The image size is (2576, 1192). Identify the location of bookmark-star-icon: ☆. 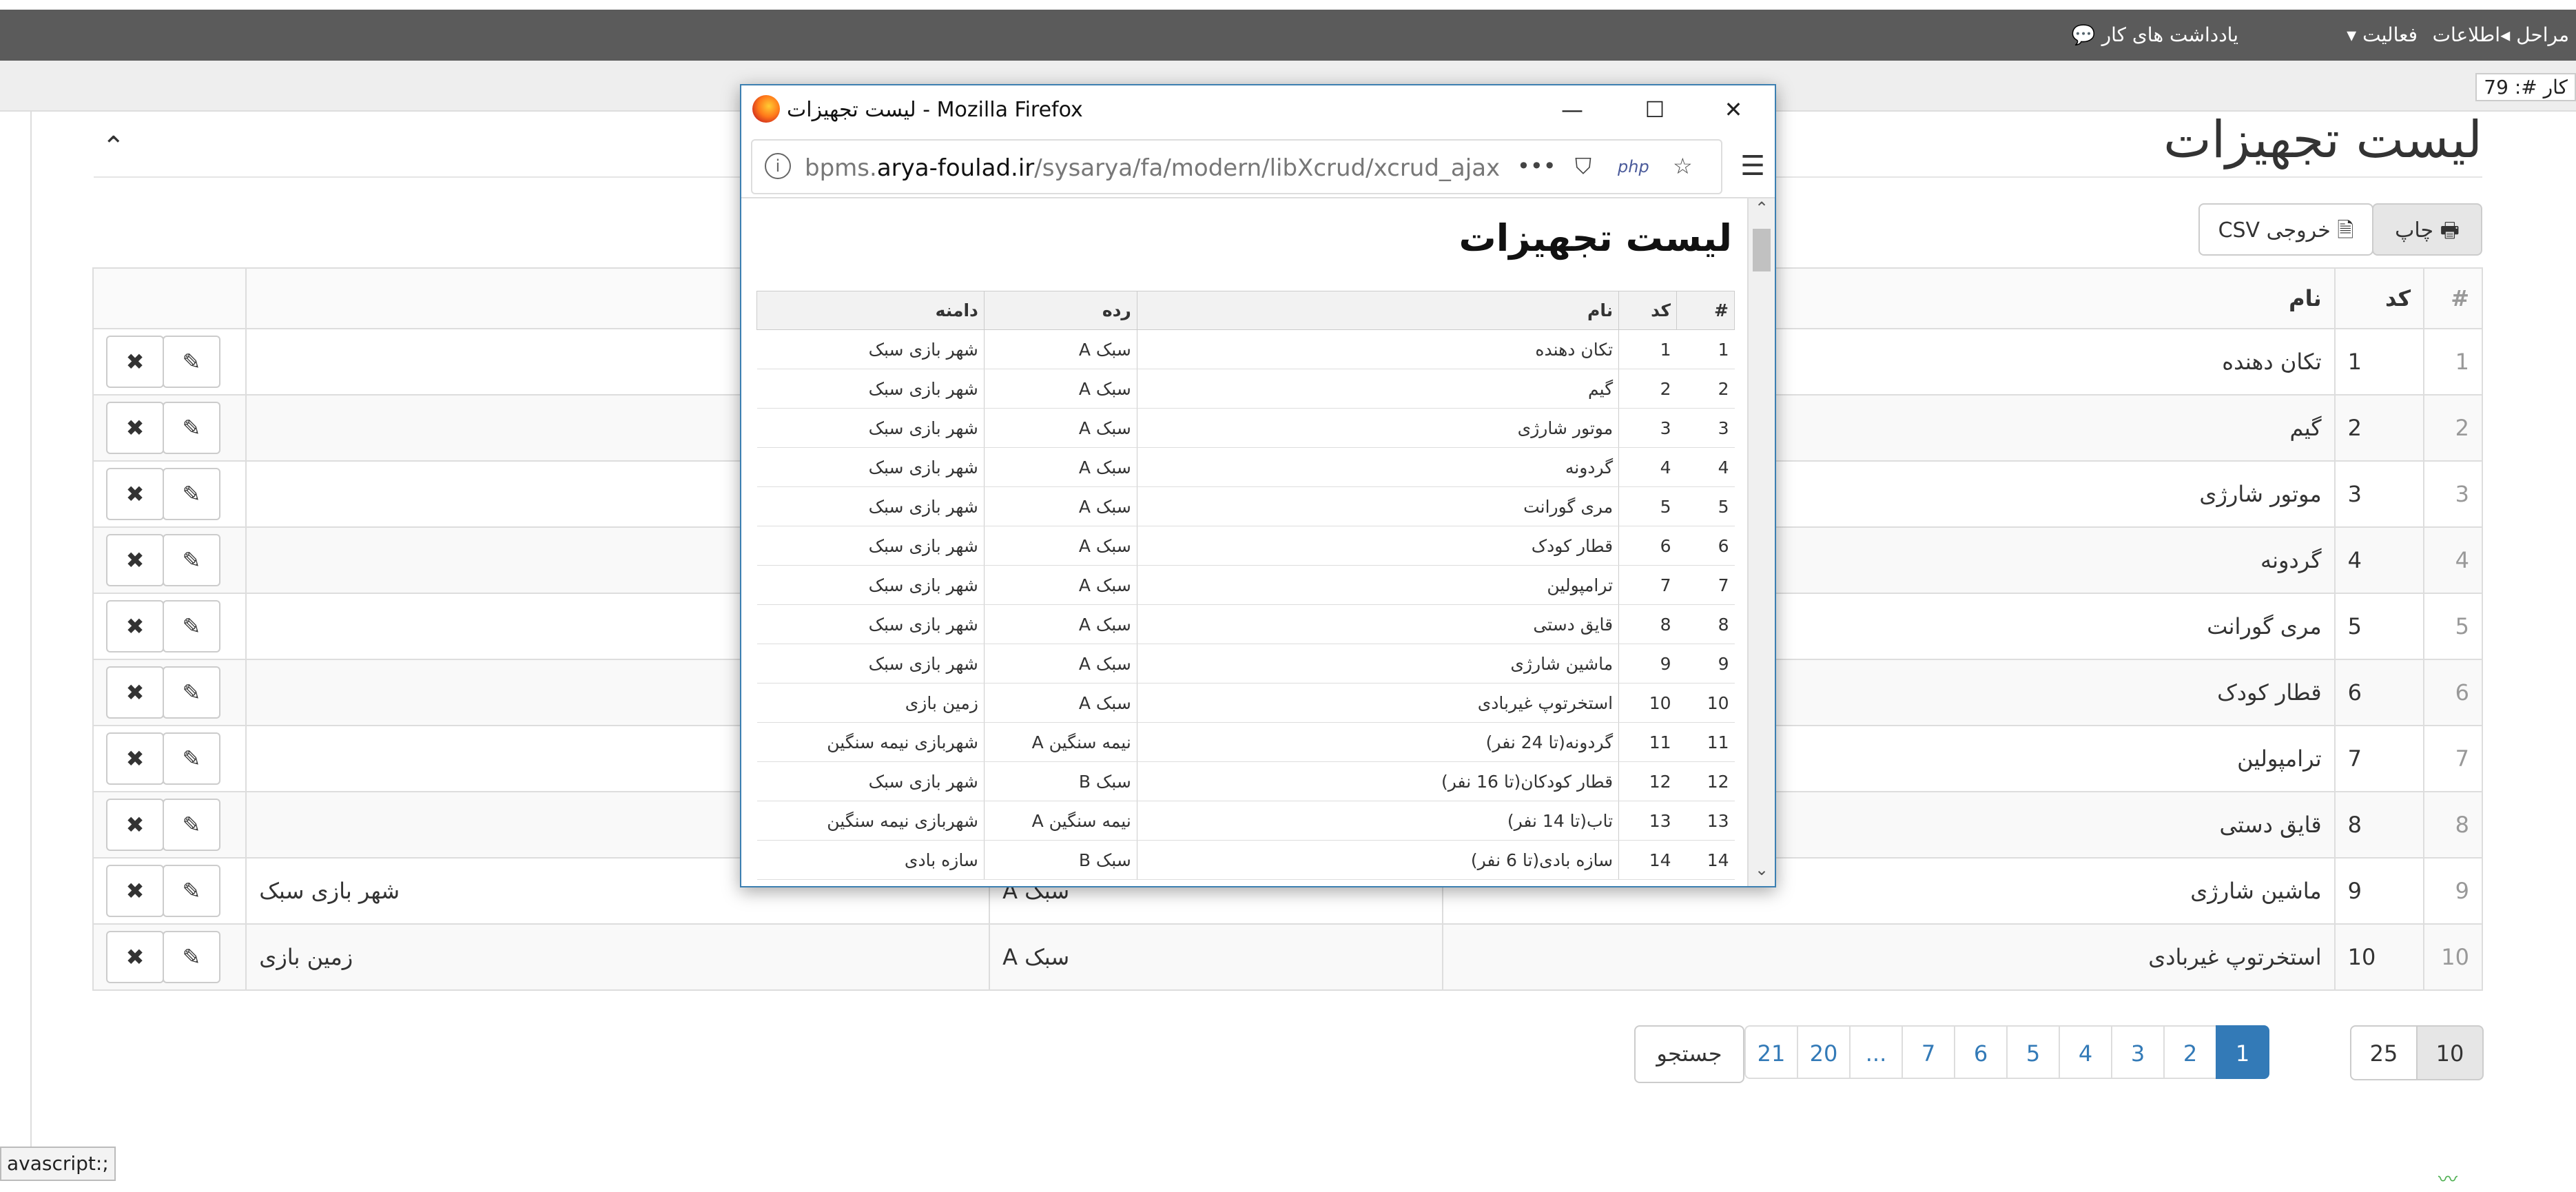
(1683, 166).